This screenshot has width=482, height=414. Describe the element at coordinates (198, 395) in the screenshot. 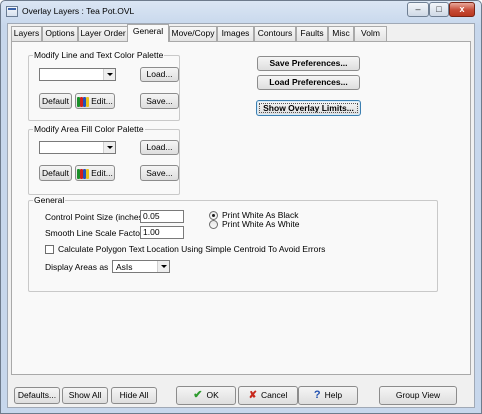

I see `checkmark-icon: ✔` at that location.